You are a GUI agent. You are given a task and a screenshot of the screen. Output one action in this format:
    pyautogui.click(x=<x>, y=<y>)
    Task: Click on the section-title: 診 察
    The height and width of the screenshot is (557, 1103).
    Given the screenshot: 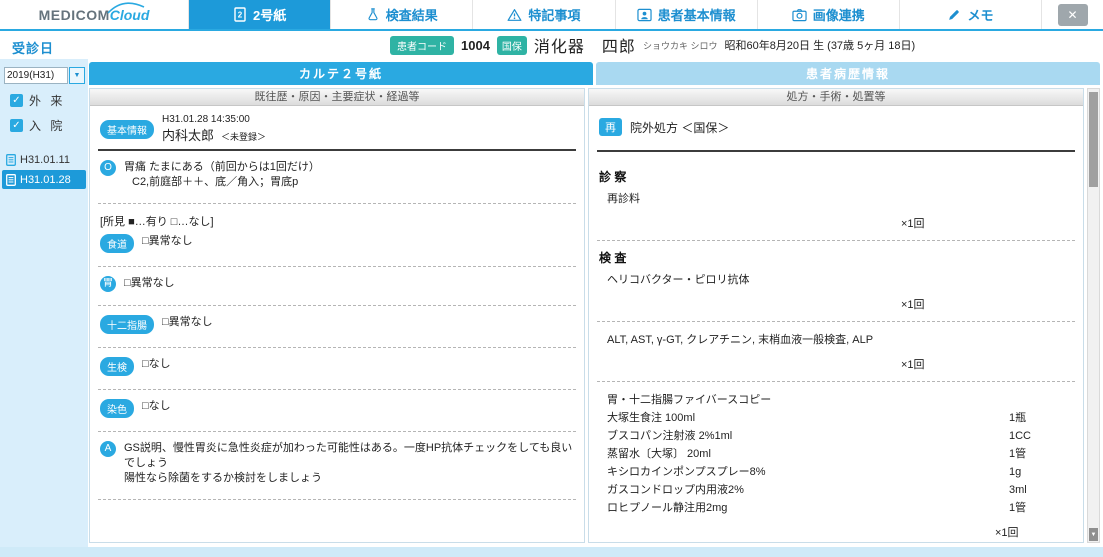 What is the action you would take?
    pyautogui.click(x=613, y=177)
    